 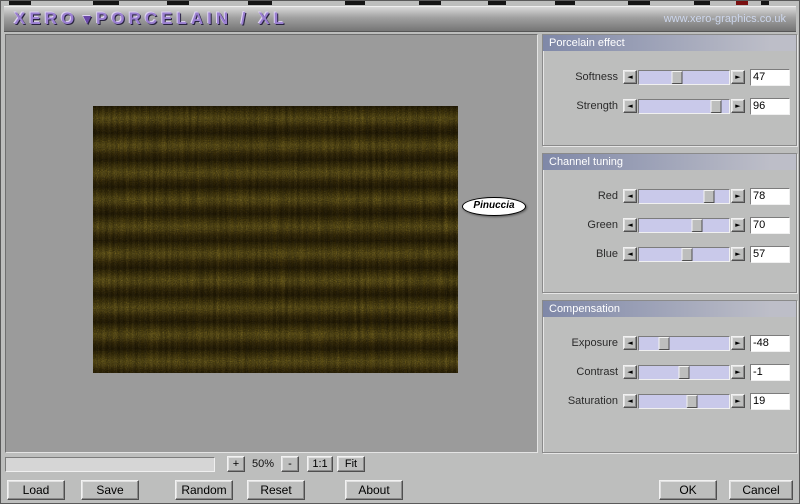 I want to click on logo-check-icon: ▼, so click(x=87, y=19).